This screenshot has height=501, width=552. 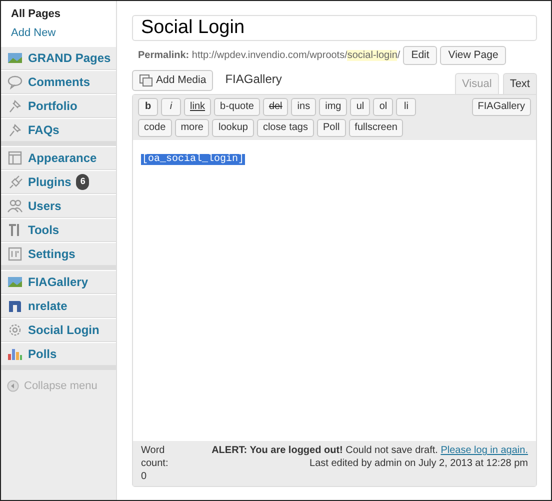 What do you see at coordinates (501, 107) in the screenshot?
I see `quicktag-button: FIAGallery` at bounding box center [501, 107].